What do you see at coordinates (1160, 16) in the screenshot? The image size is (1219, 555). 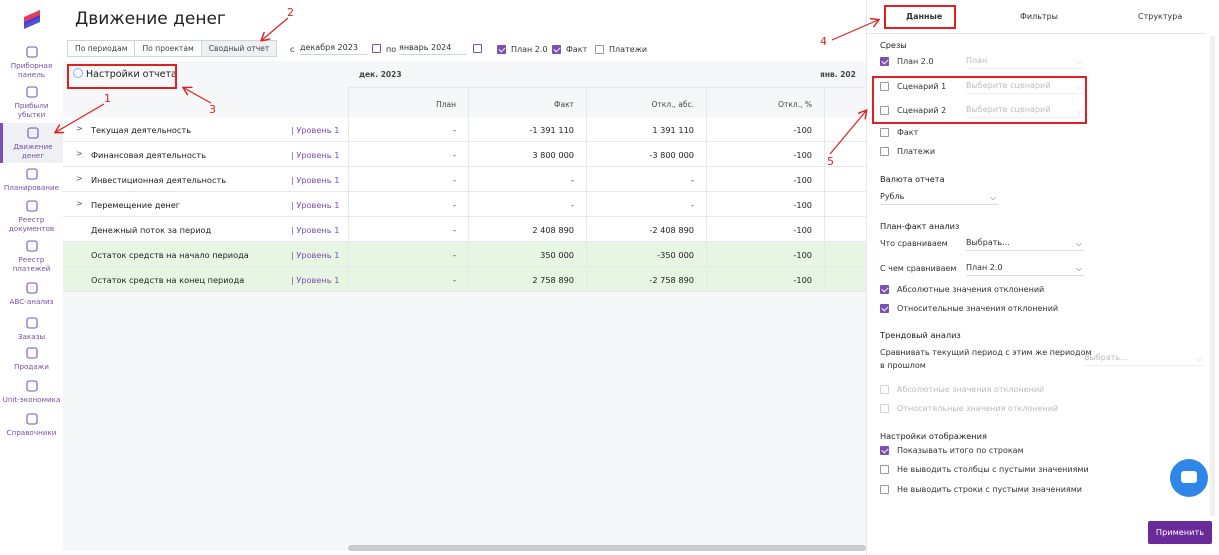 I see `tab-structure: Структура` at bounding box center [1160, 16].